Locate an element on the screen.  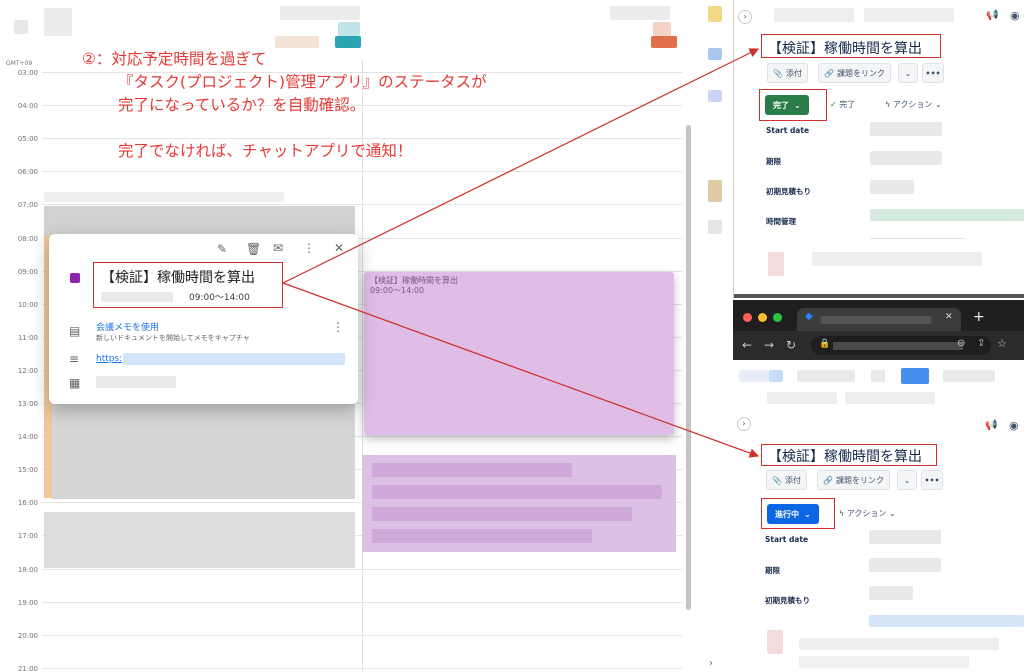
maximize-window-button is located at coordinates (777, 317).